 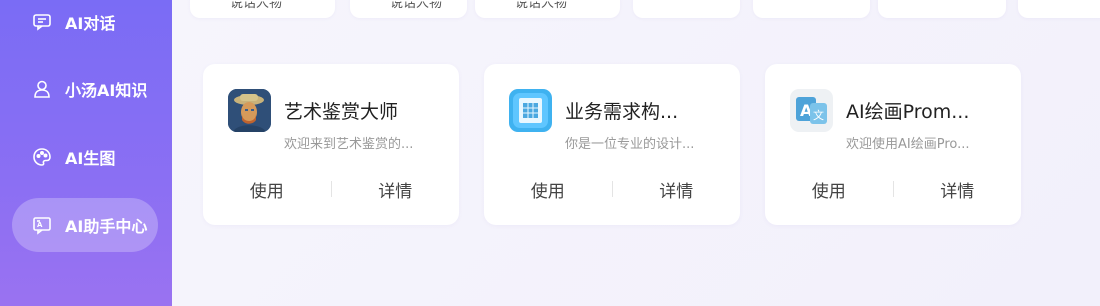 I want to click on blueprint-logo, so click(x=530, y=110).